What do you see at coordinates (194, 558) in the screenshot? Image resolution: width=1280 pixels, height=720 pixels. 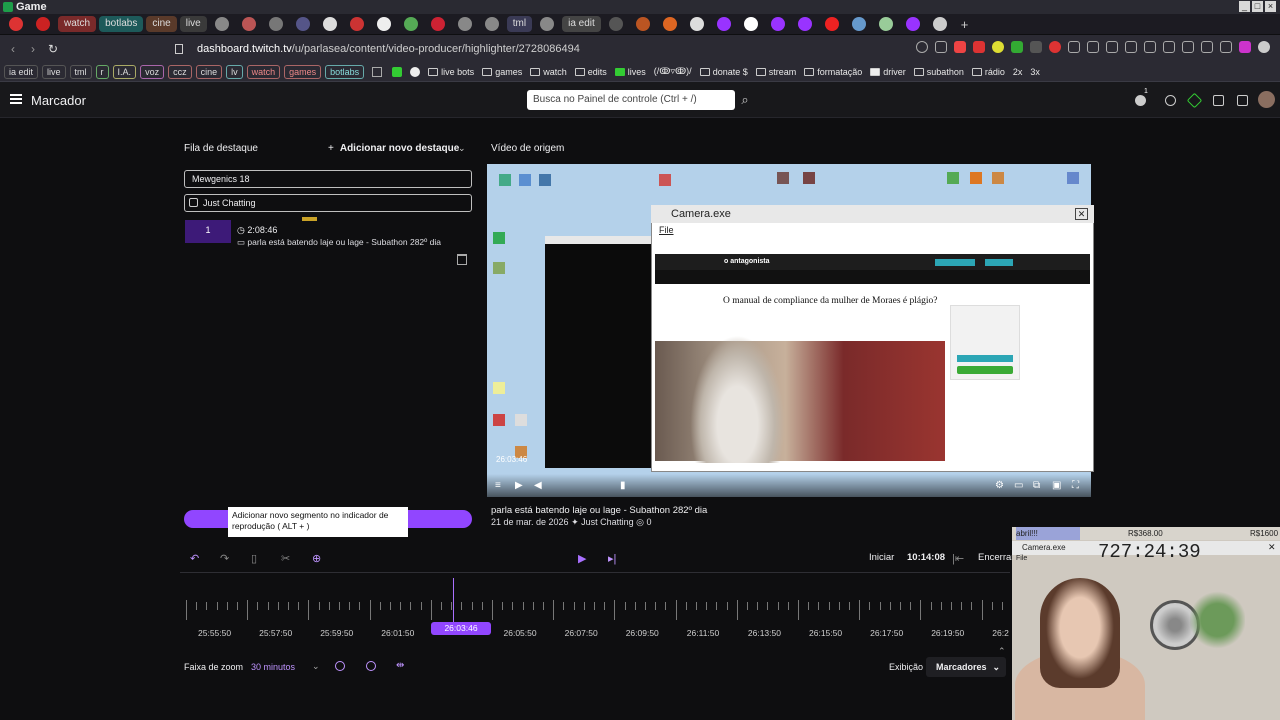 I see `undo-icon: ↶` at bounding box center [194, 558].